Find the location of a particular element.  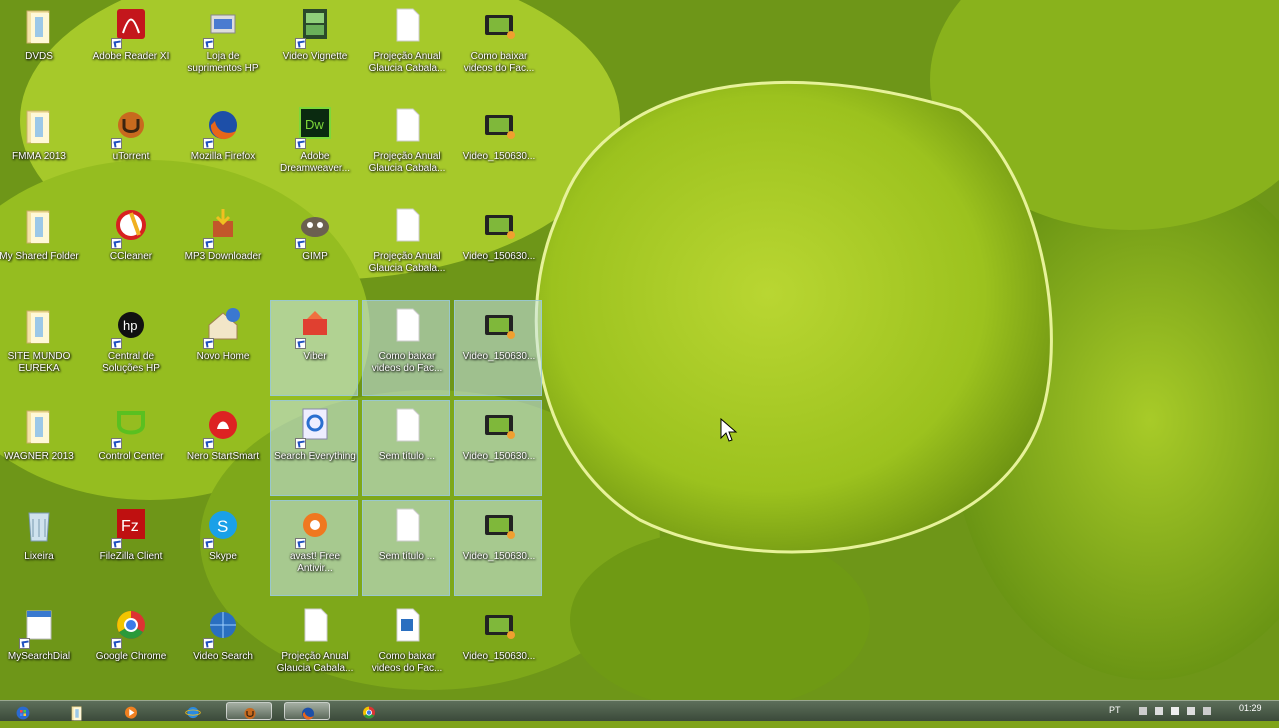

desktop-icon: Lixeira is located at coordinates (41, 548).